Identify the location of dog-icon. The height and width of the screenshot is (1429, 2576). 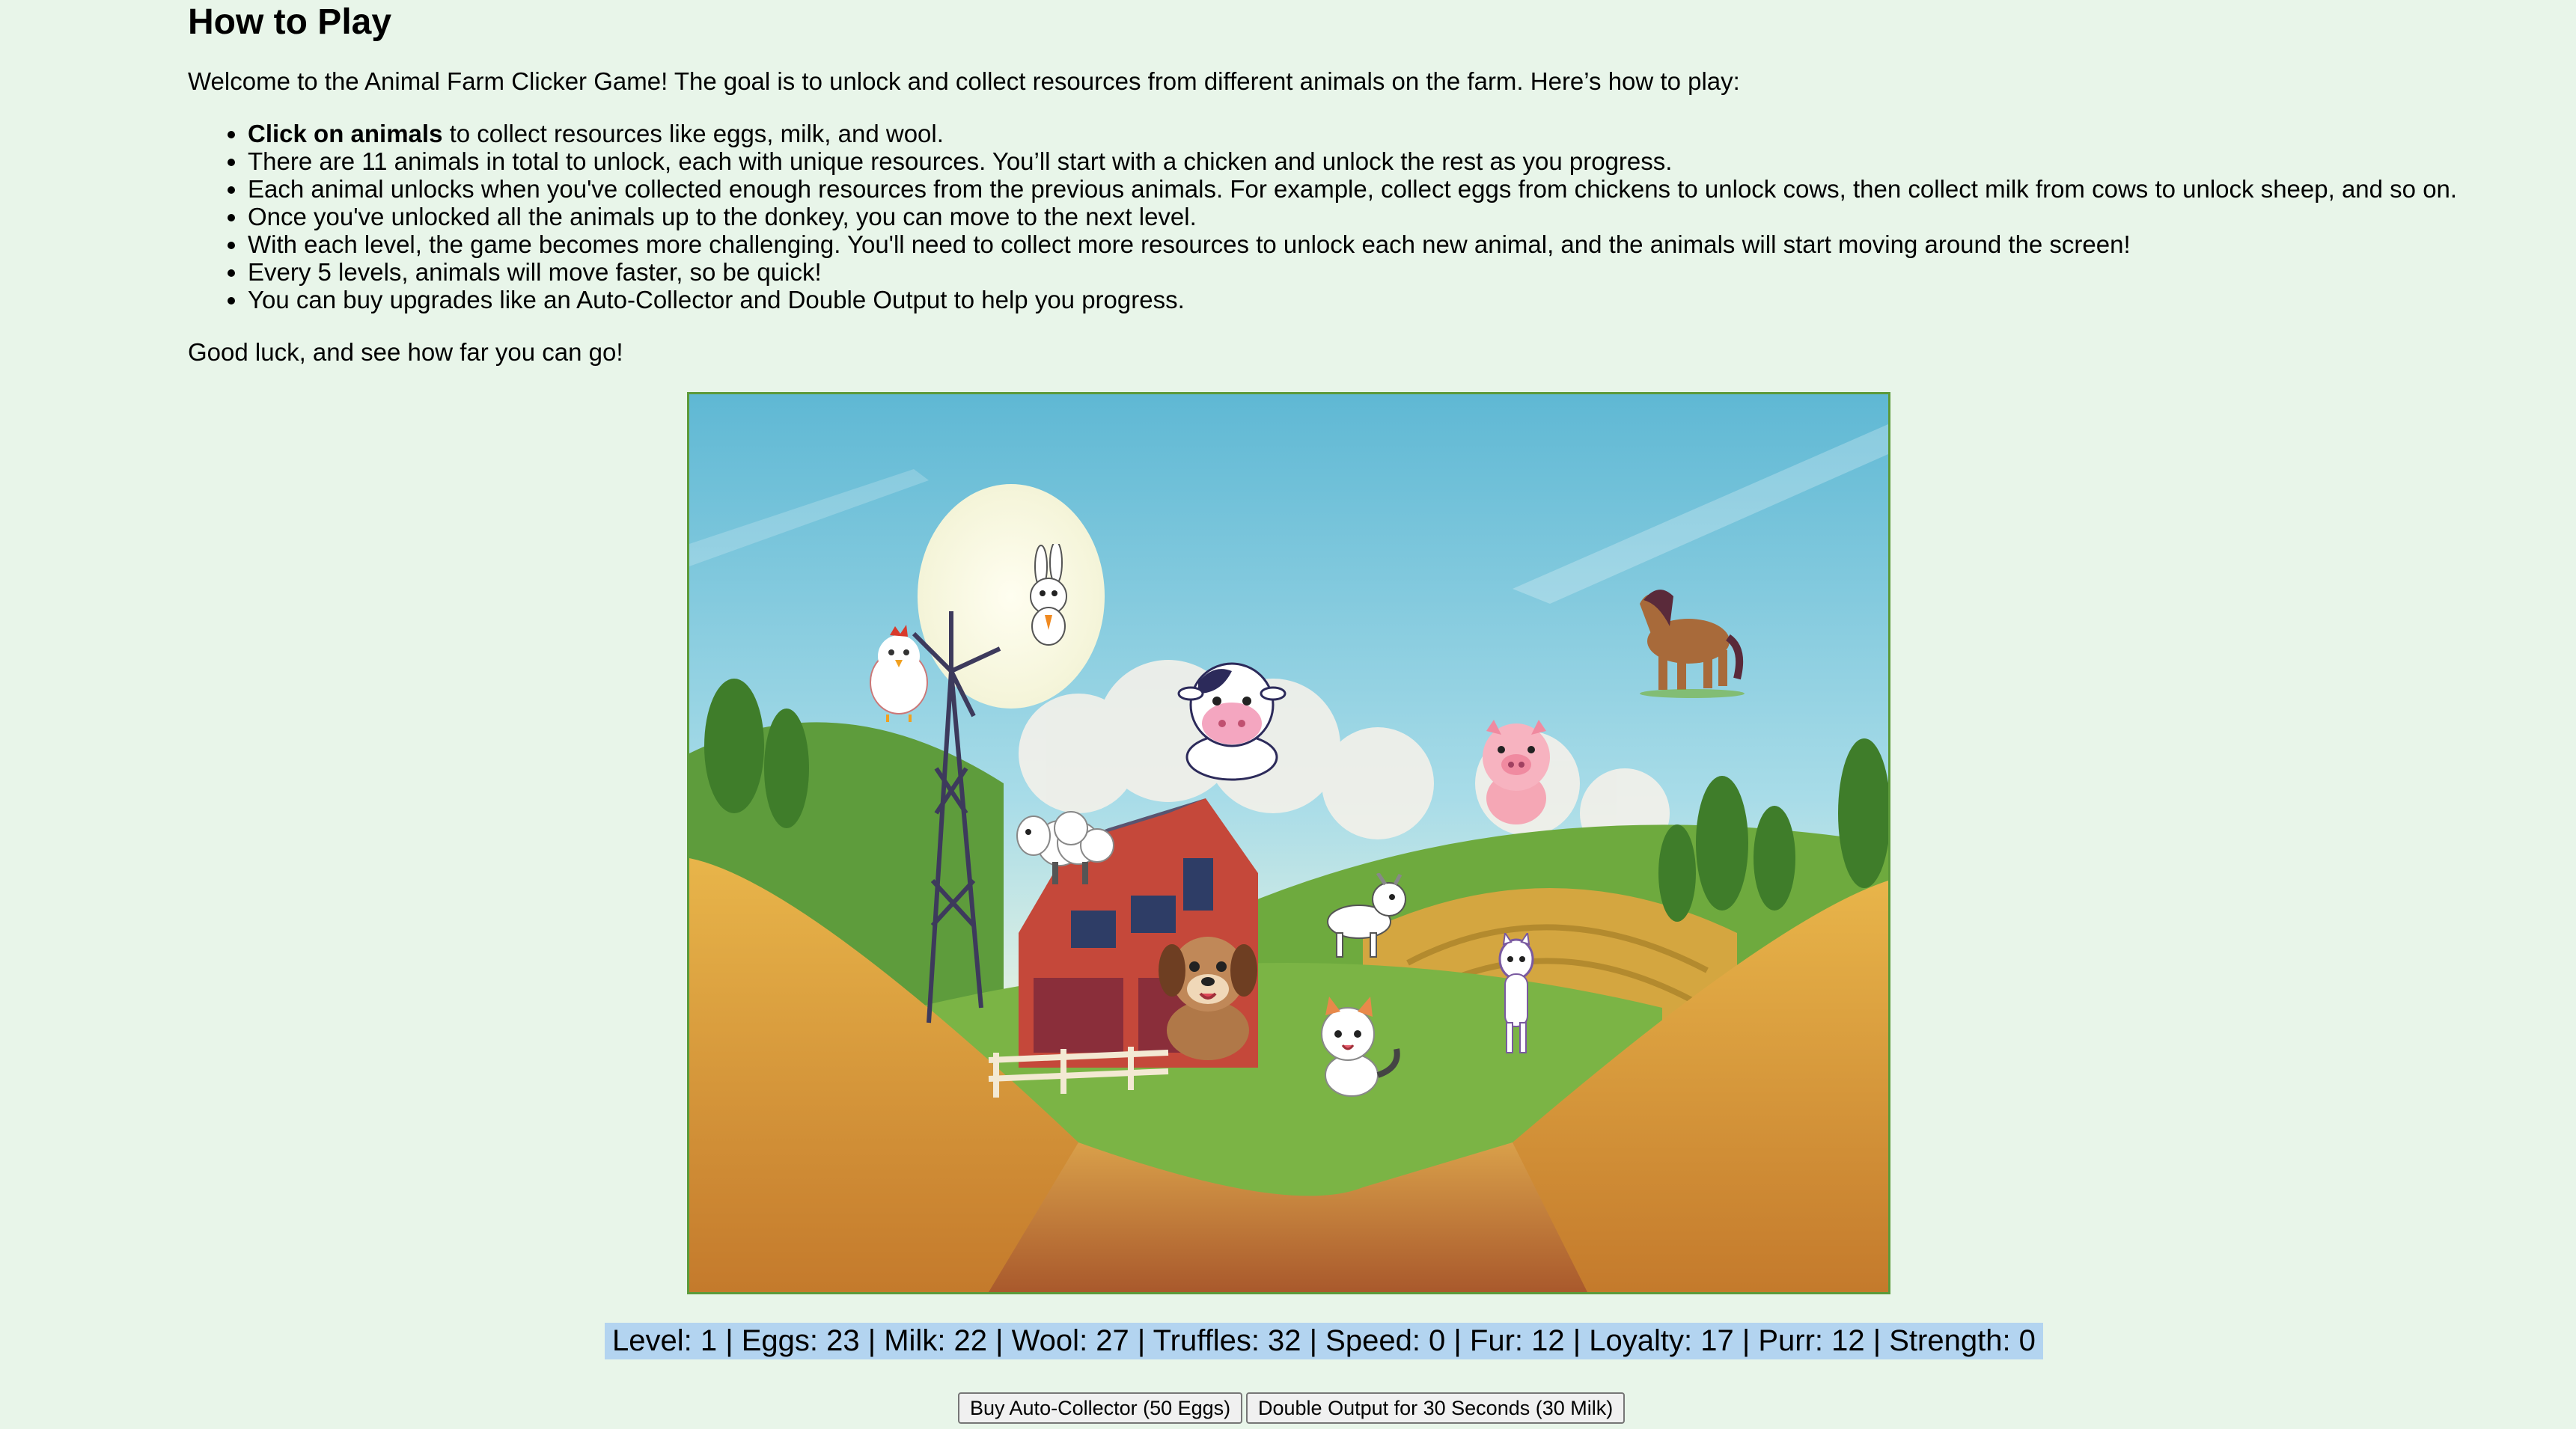
(1207, 993).